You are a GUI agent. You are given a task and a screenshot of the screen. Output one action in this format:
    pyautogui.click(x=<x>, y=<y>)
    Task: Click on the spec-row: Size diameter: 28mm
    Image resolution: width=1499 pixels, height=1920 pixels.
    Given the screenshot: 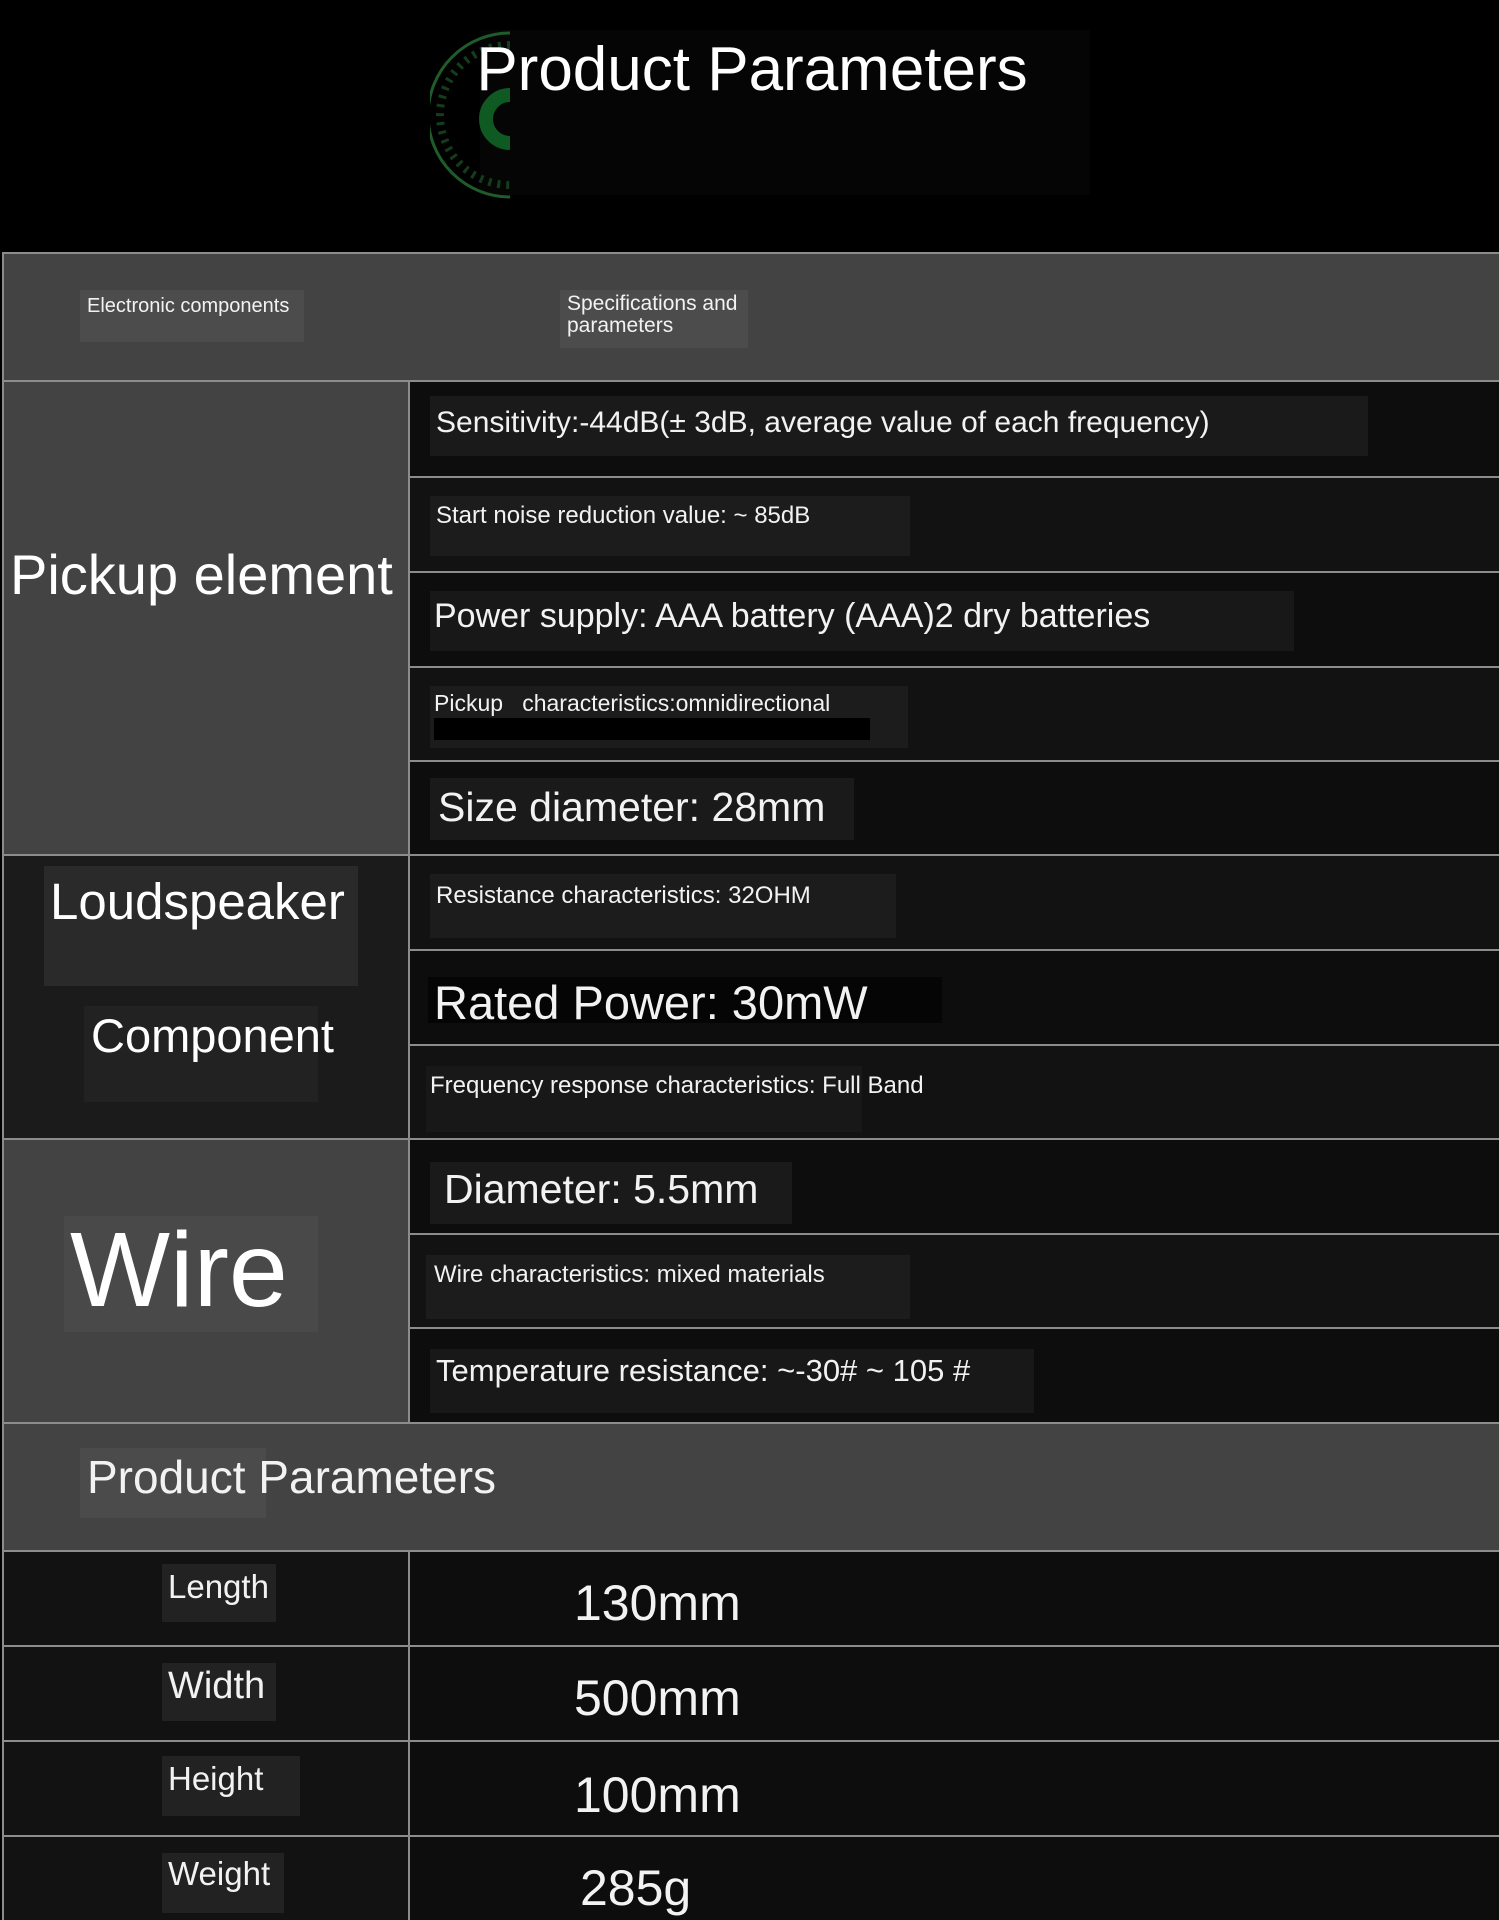 What is the action you would take?
    pyautogui.click(x=953, y=807)
    